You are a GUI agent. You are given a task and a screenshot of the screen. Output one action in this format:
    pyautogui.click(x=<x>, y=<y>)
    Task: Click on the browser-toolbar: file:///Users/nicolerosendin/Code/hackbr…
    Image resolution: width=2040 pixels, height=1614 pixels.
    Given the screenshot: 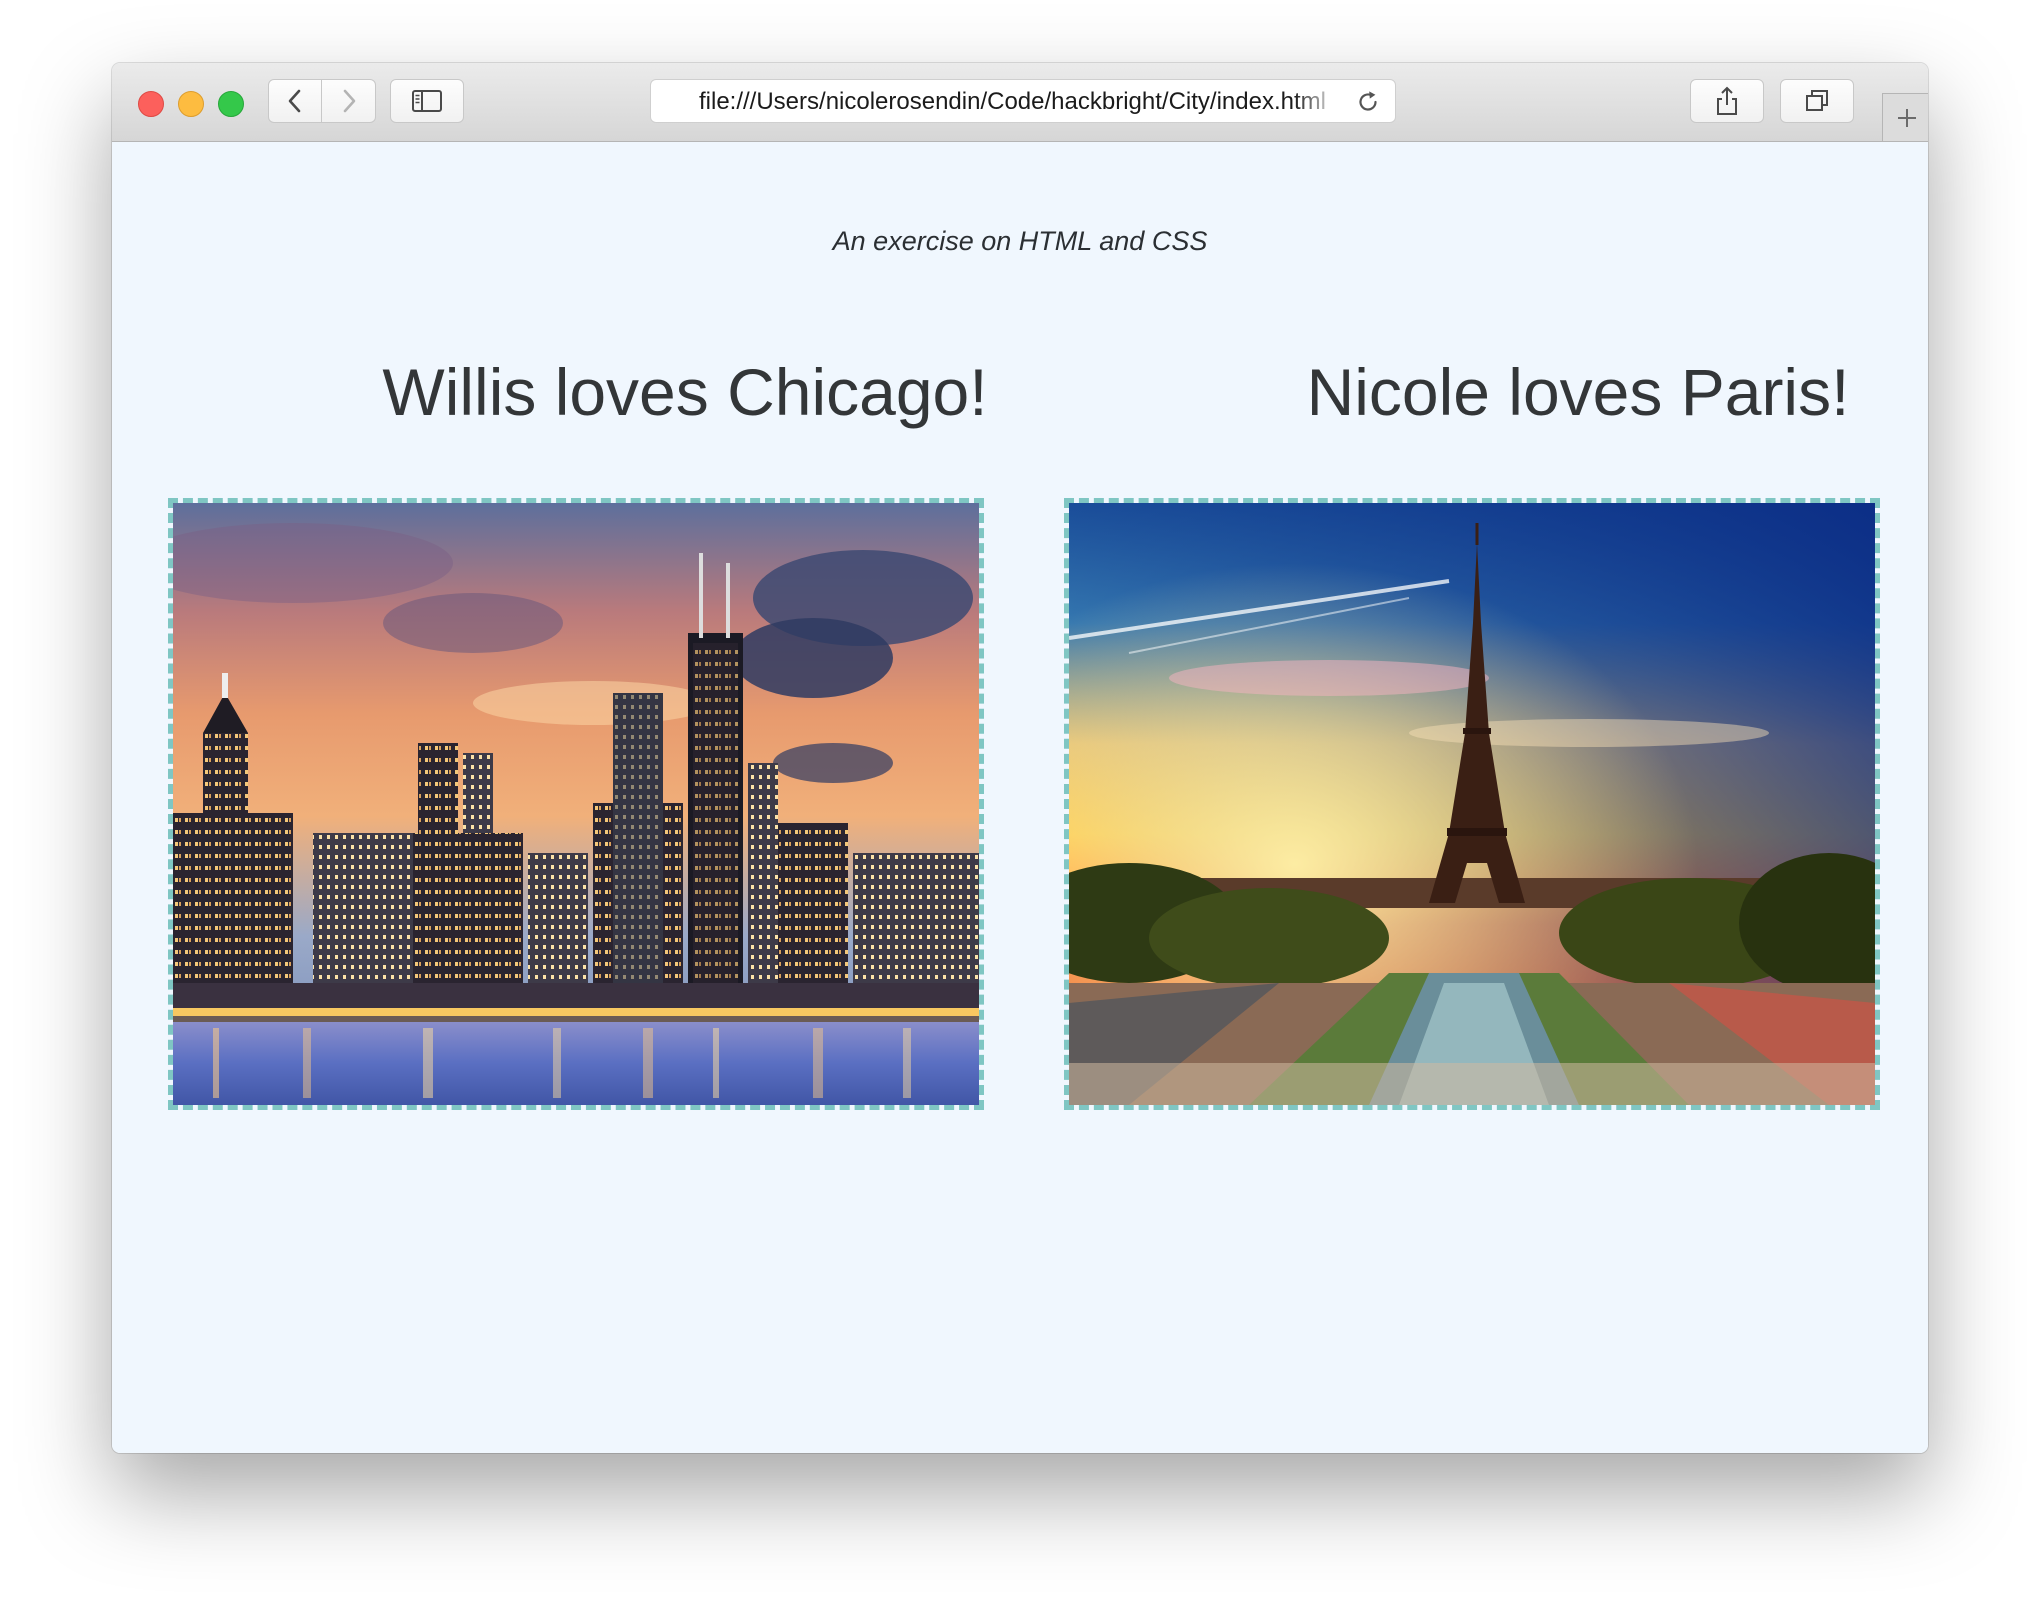 What is the action you would take?
    pyautogui.click(x=1020, y=102)
    